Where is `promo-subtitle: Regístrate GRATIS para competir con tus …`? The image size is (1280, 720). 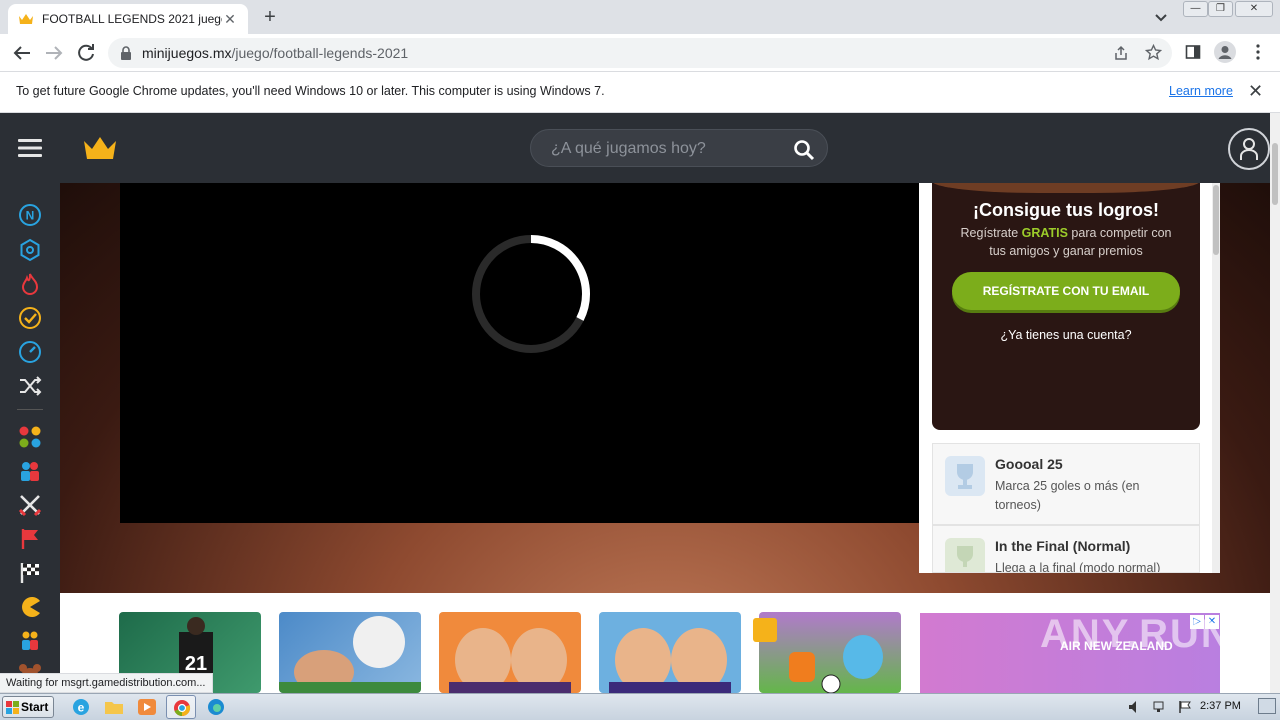
promo-subtitle: Regístrate GRATIS para competir con tus … is located at coordinates (1066, 242).